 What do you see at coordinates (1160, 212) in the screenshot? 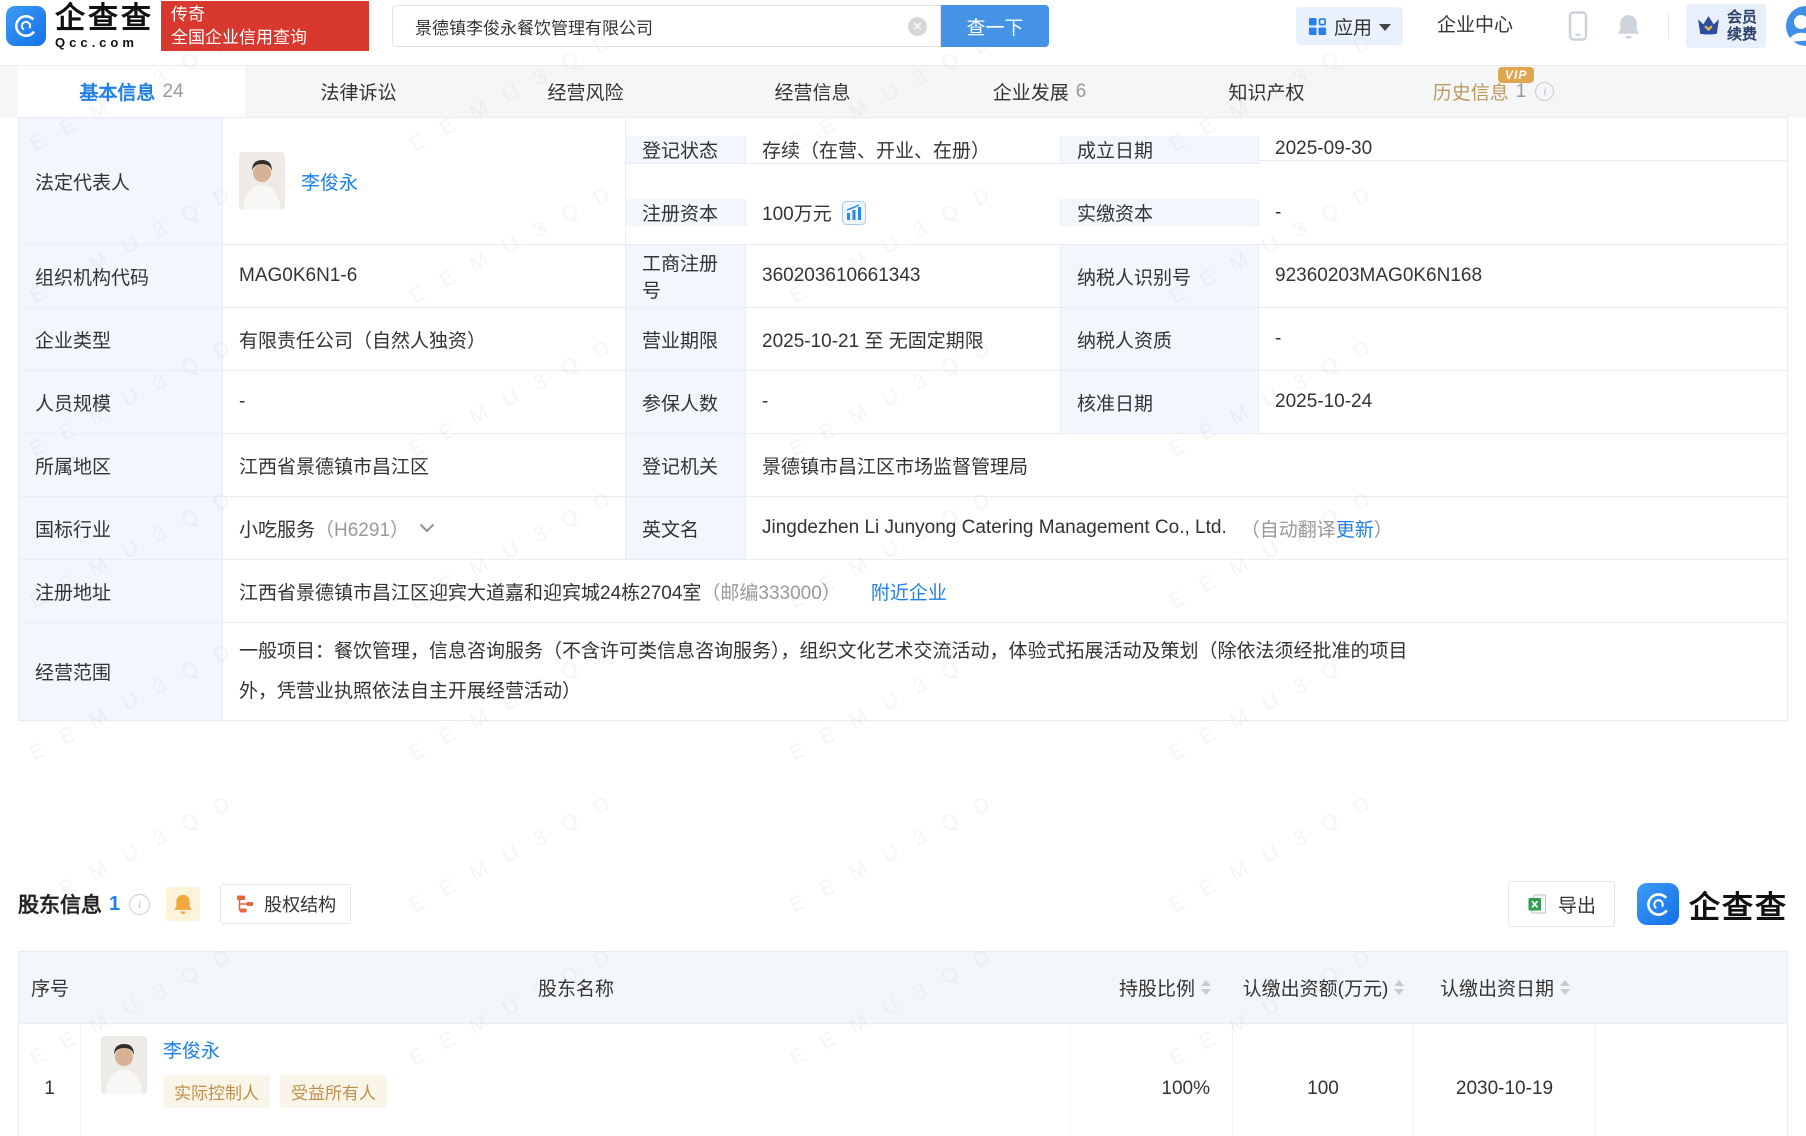
I see `paid-capital-label: 实缴资本` at bounding box center [1160, 212].